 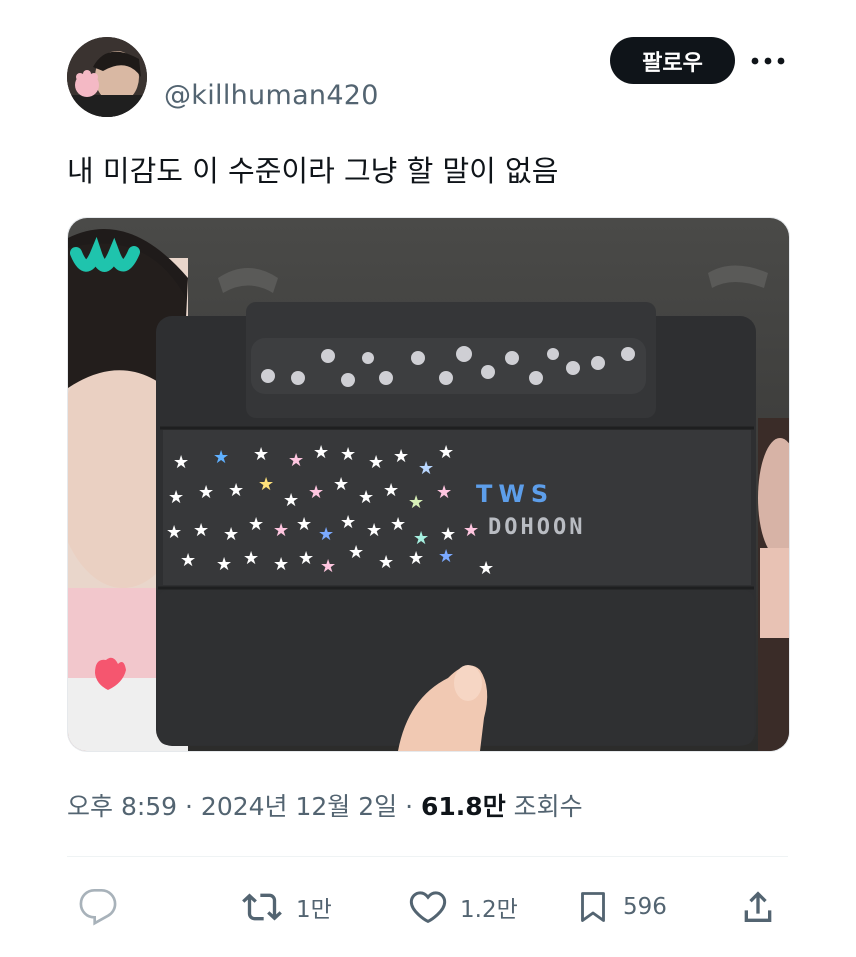 I want to click on avatar-photo, so click(x=107, y=77).